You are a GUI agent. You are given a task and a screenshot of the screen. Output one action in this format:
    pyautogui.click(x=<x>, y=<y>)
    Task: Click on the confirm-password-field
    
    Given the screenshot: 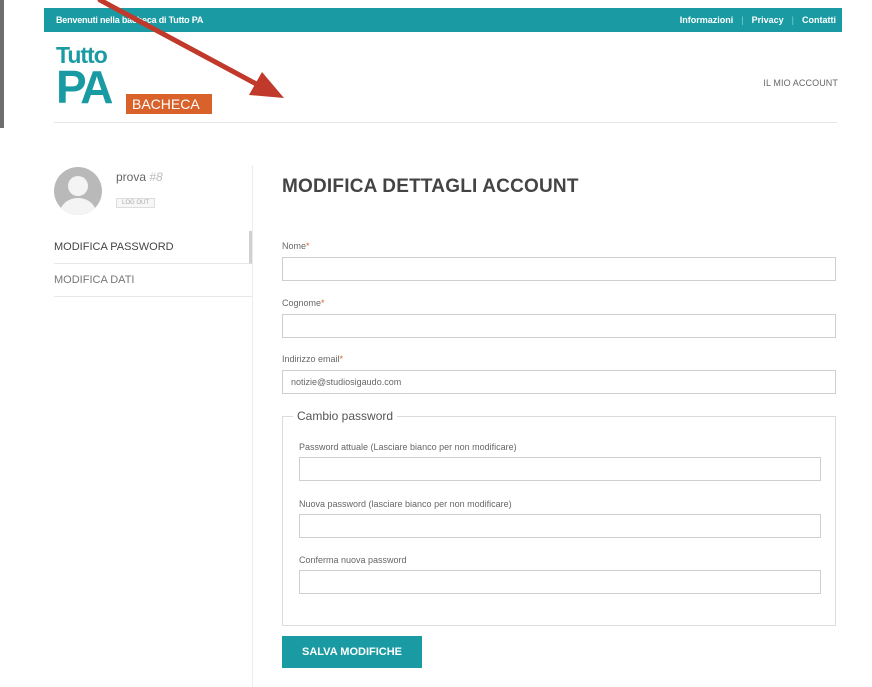 What is the action you would take?
    pyautogui.click(x=560, y=582)
    